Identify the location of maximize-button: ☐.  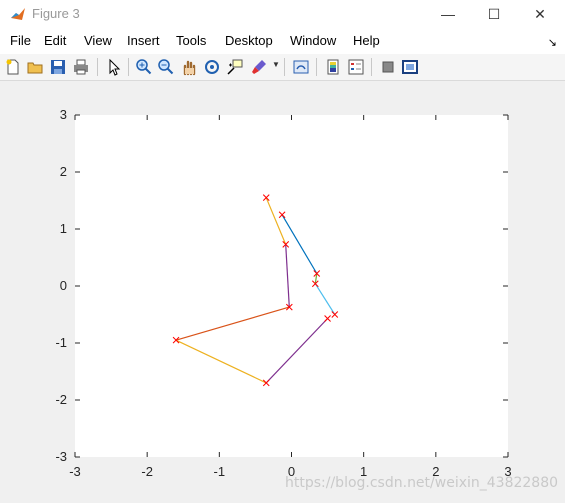
(494, 14).